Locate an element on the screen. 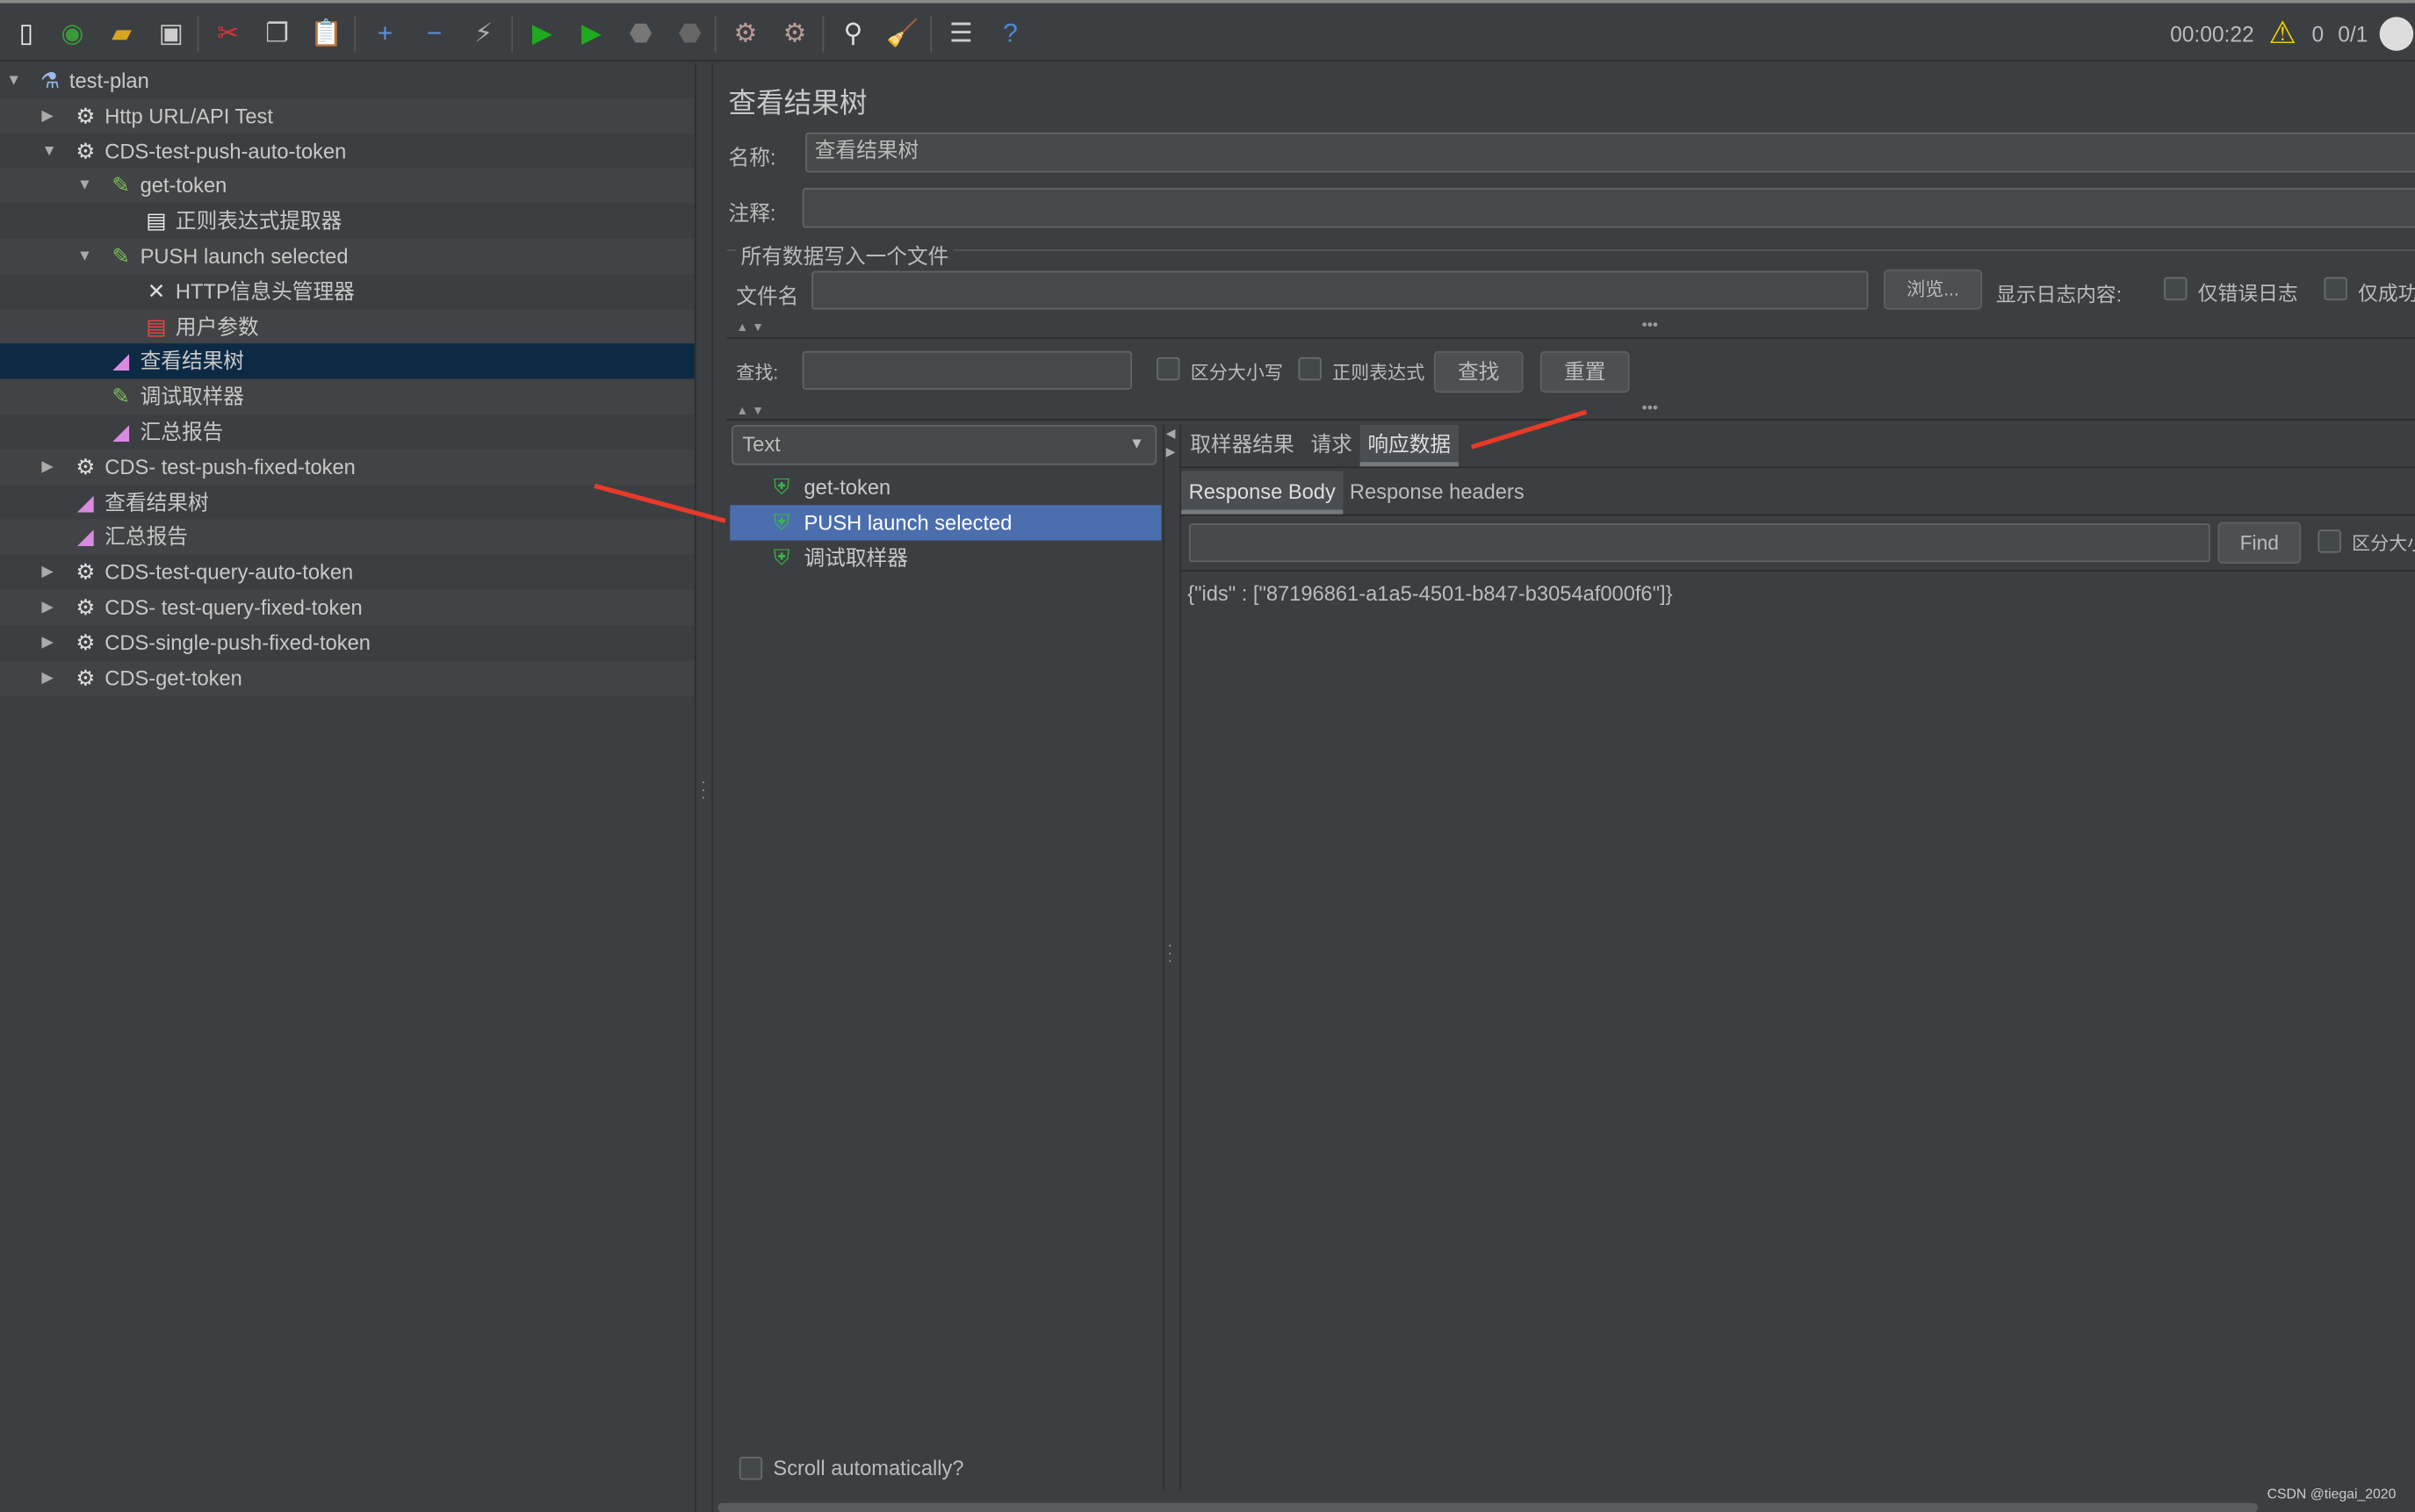 Image resolution: width=2415 pixels, height=1512 pixels. sampler-result-item: ⛨ 调试取样器 is located at coordinates (945, 558).